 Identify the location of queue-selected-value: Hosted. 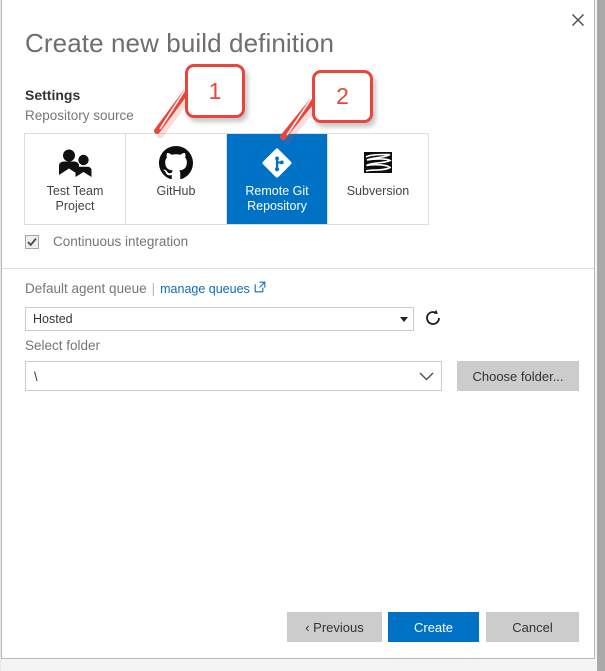
(53, 319).